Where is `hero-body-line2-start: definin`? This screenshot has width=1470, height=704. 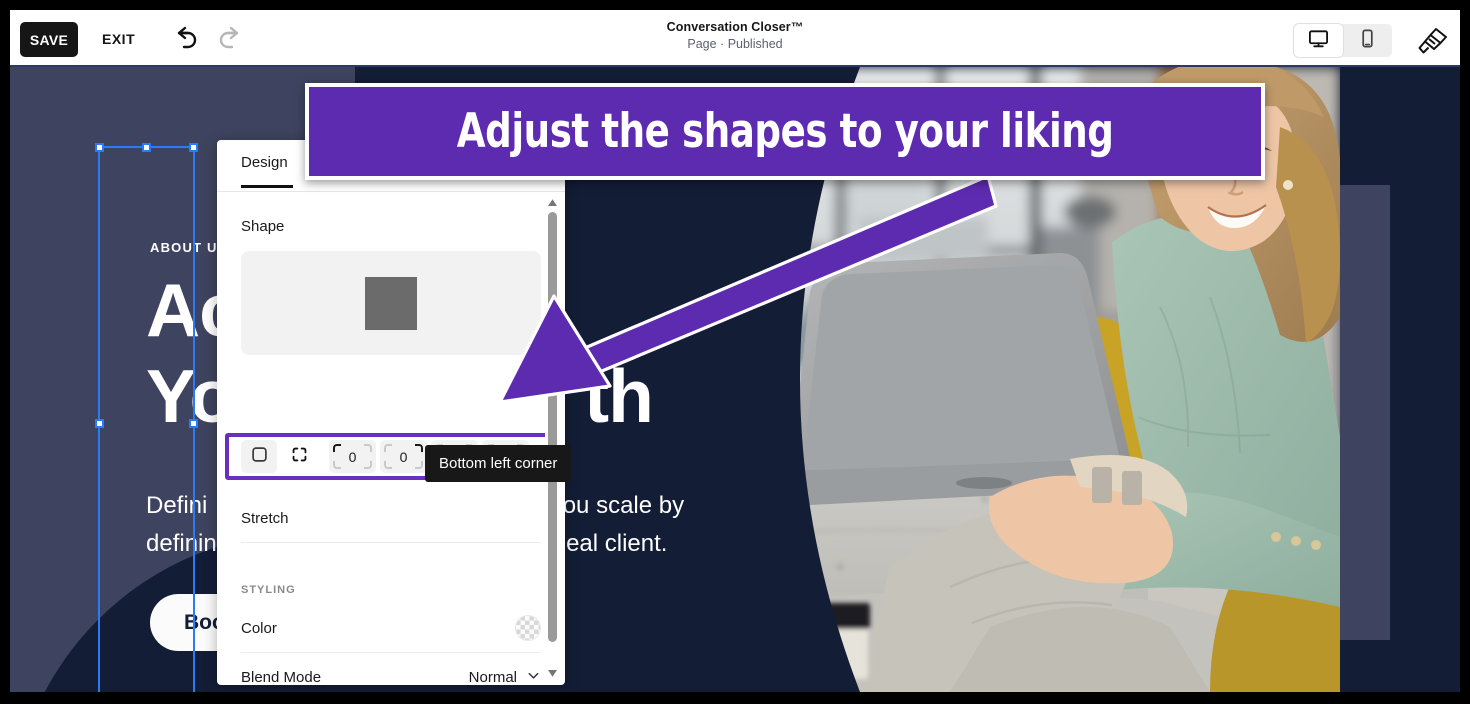 hero-body-line2-start: definin is located at coordinates (181, 543).